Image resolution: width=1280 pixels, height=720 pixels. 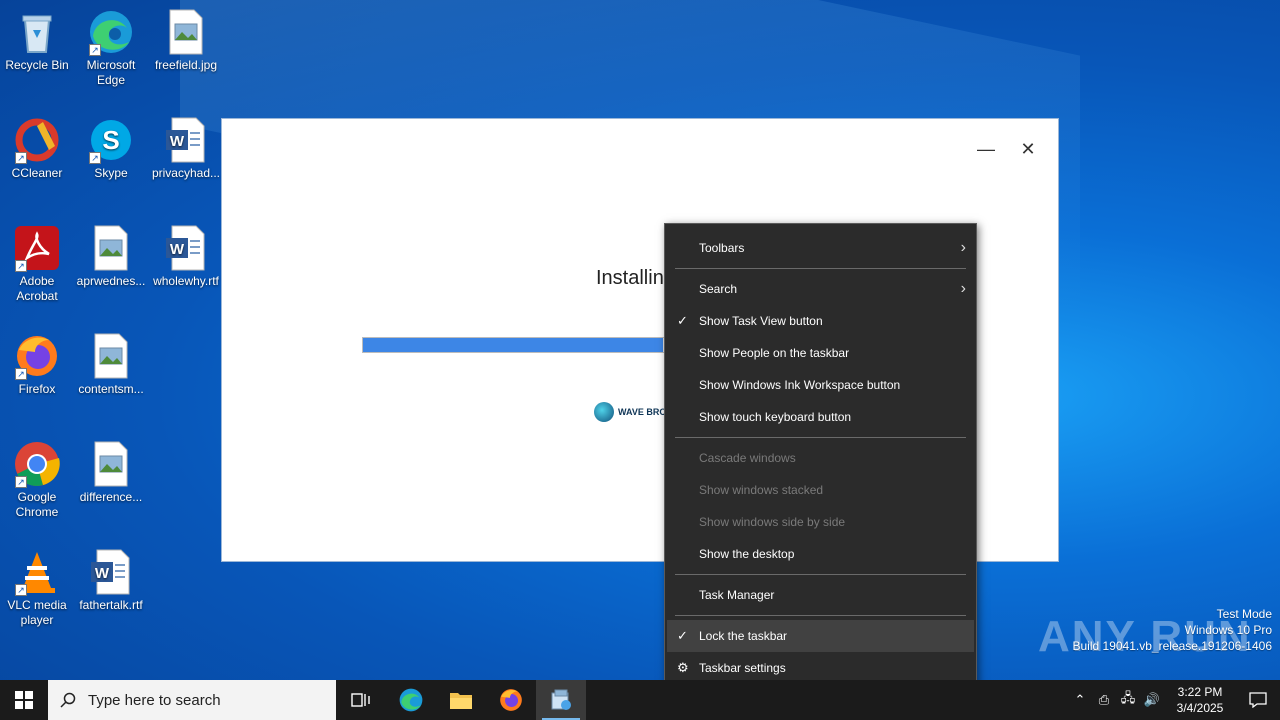 I want to click on action-center-button, so click(x=1258, y=700).